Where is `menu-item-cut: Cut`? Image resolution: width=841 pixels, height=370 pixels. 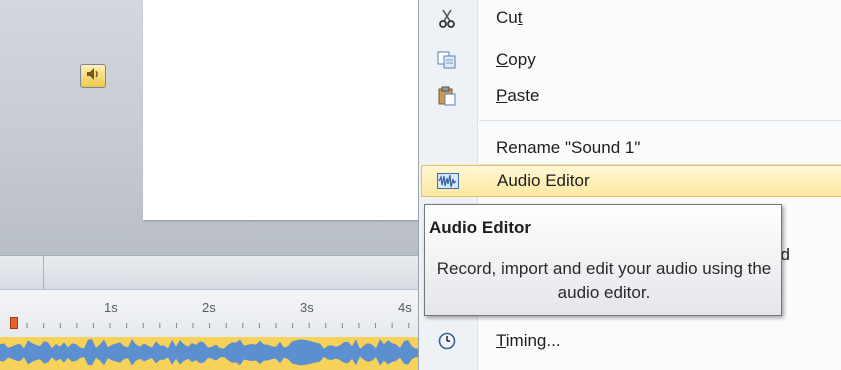 menu-item-cut: Cut is located at coordinates (630, 18).